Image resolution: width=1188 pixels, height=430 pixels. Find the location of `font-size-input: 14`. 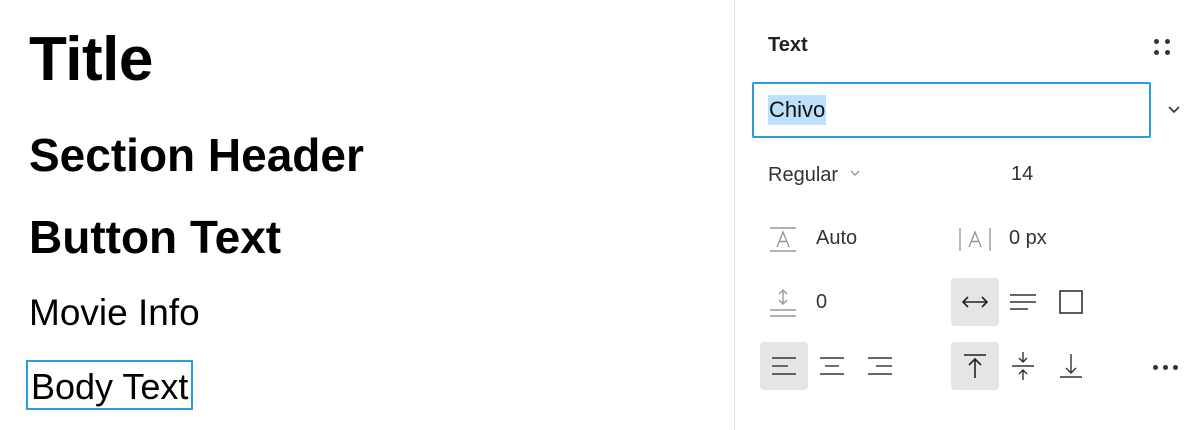

font-size-input: 14 is located at coordinates (1022, 174).